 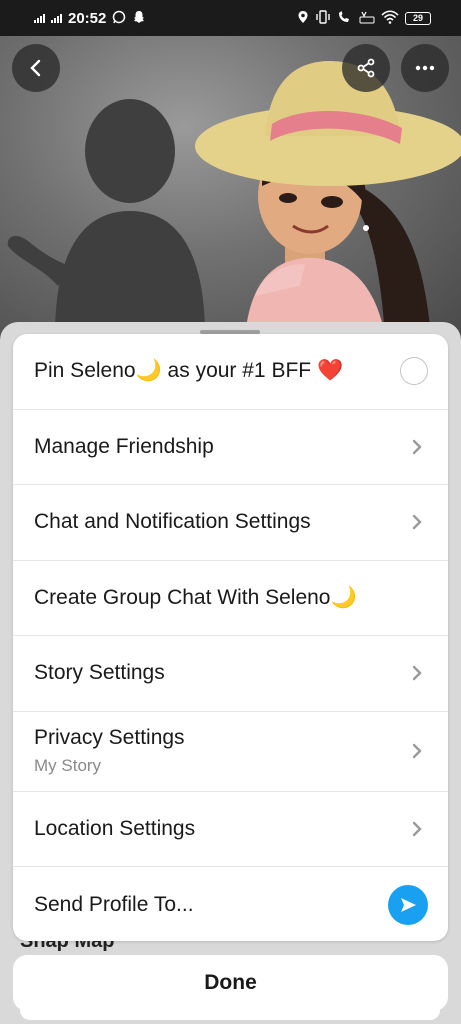 I want to click on done-button: Done, so click(x=230, y=983).